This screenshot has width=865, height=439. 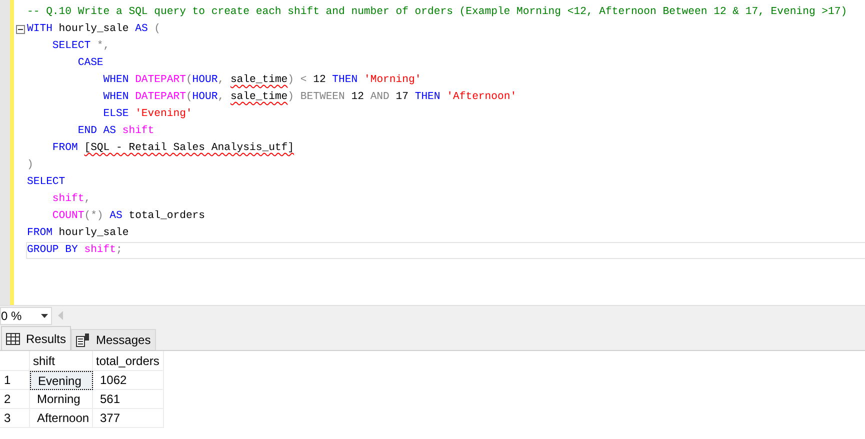 What do you see at coordinates (148, 114) in the screenshot?
I see `code-line: ELSE 'Evening'` at bounding box center [148, 114].